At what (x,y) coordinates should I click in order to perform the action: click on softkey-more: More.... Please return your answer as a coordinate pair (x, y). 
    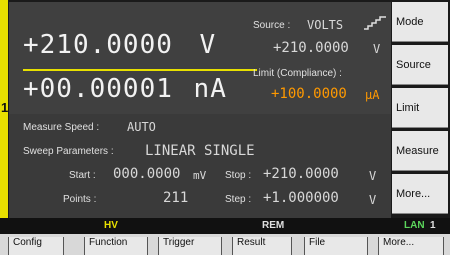
    Looking at the image, I should click on (420, 194).